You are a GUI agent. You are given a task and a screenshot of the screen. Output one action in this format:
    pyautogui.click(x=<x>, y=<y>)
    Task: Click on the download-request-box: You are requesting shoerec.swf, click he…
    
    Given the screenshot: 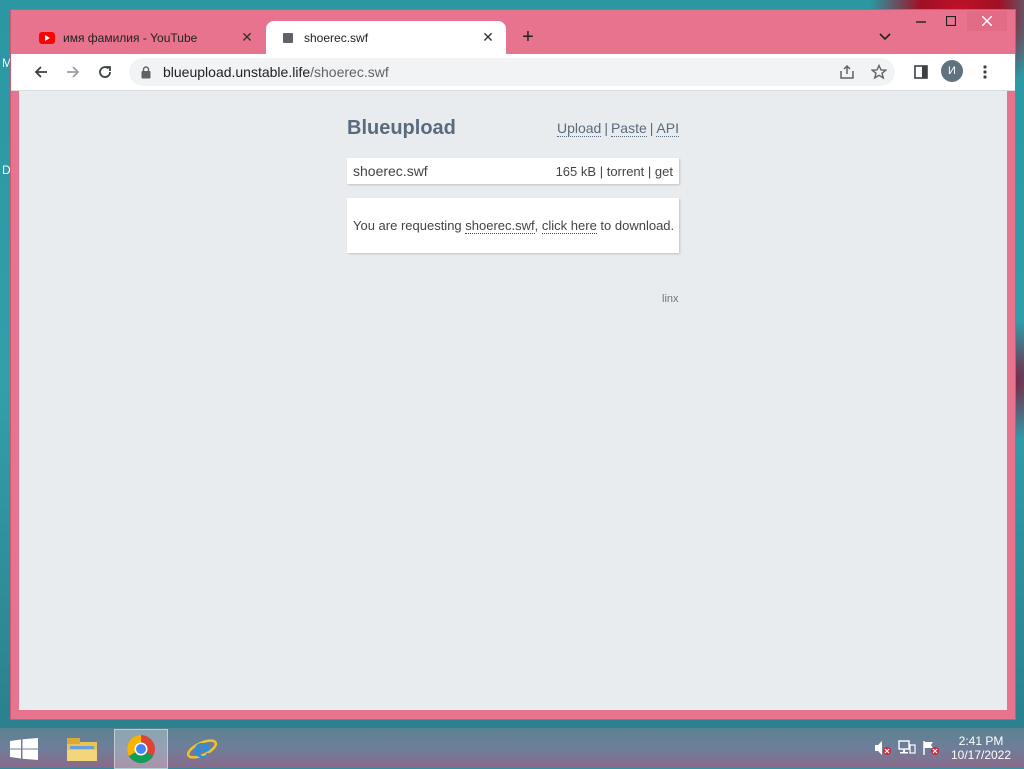 What is the action you would take?
    pyautogui.click(x=513, y=225)
    